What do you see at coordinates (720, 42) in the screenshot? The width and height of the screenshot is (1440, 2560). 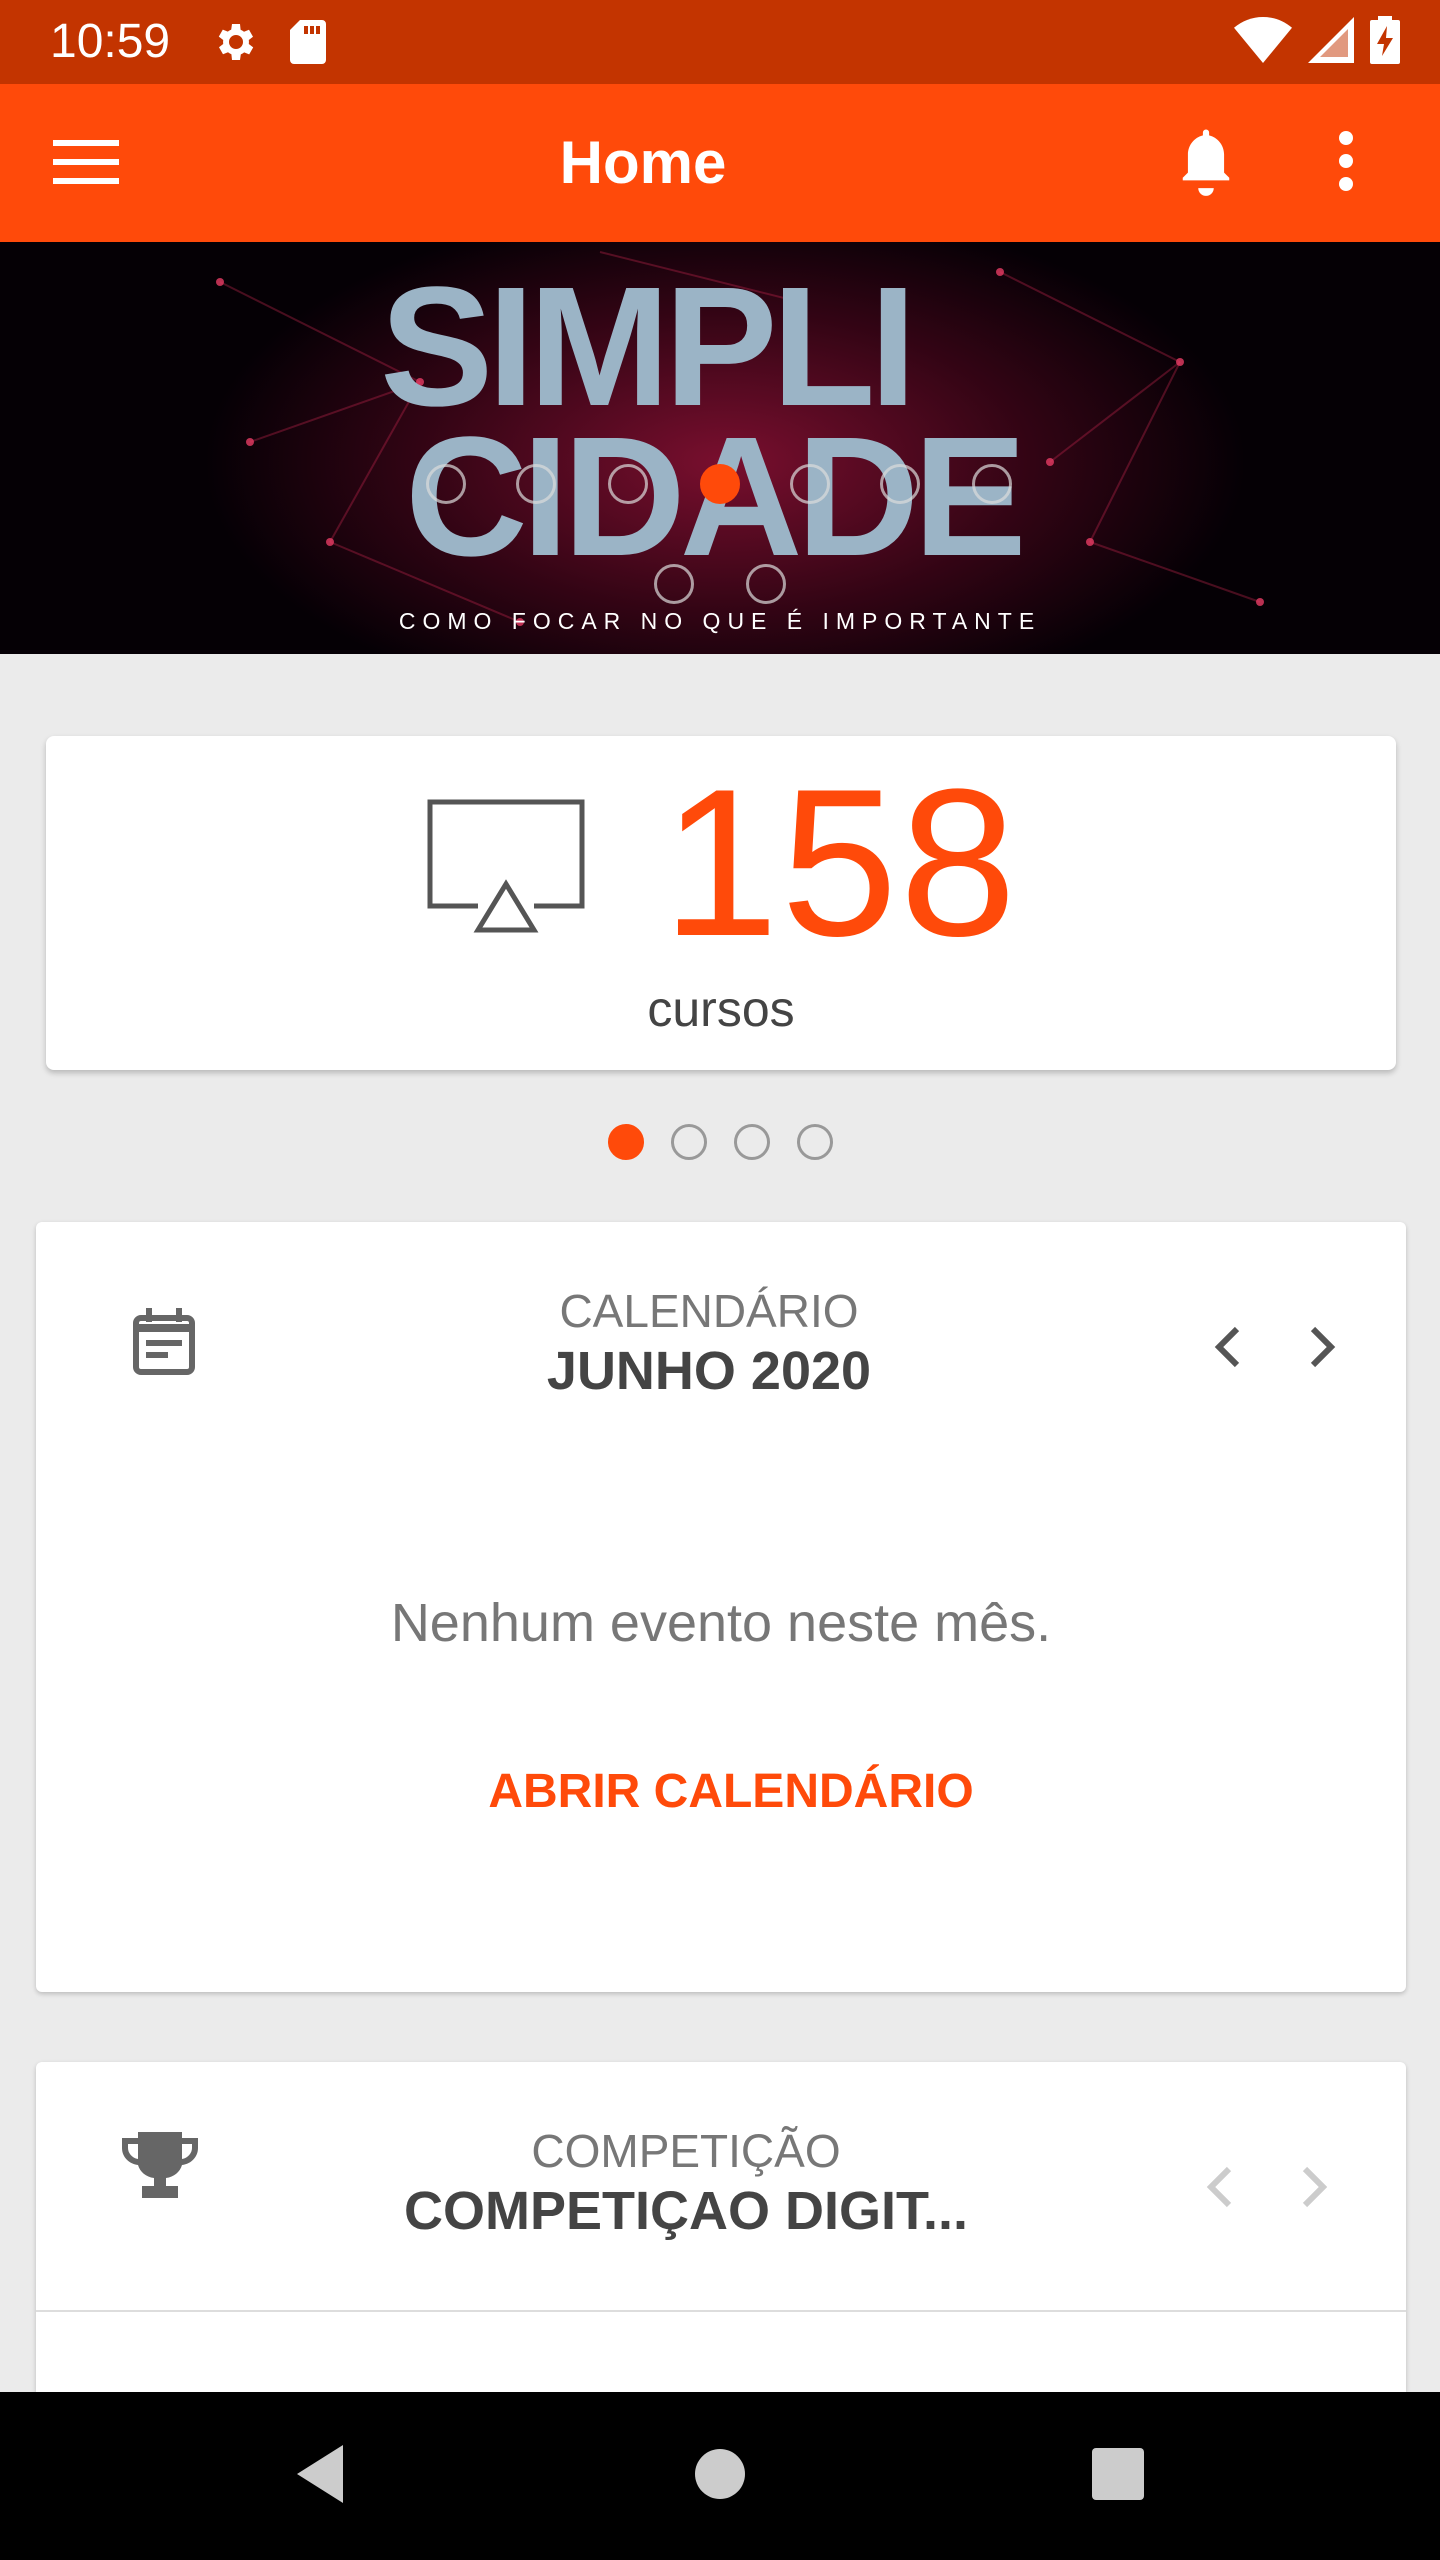 I see `status-bar: 10:59` at bounding box center [720, 42].